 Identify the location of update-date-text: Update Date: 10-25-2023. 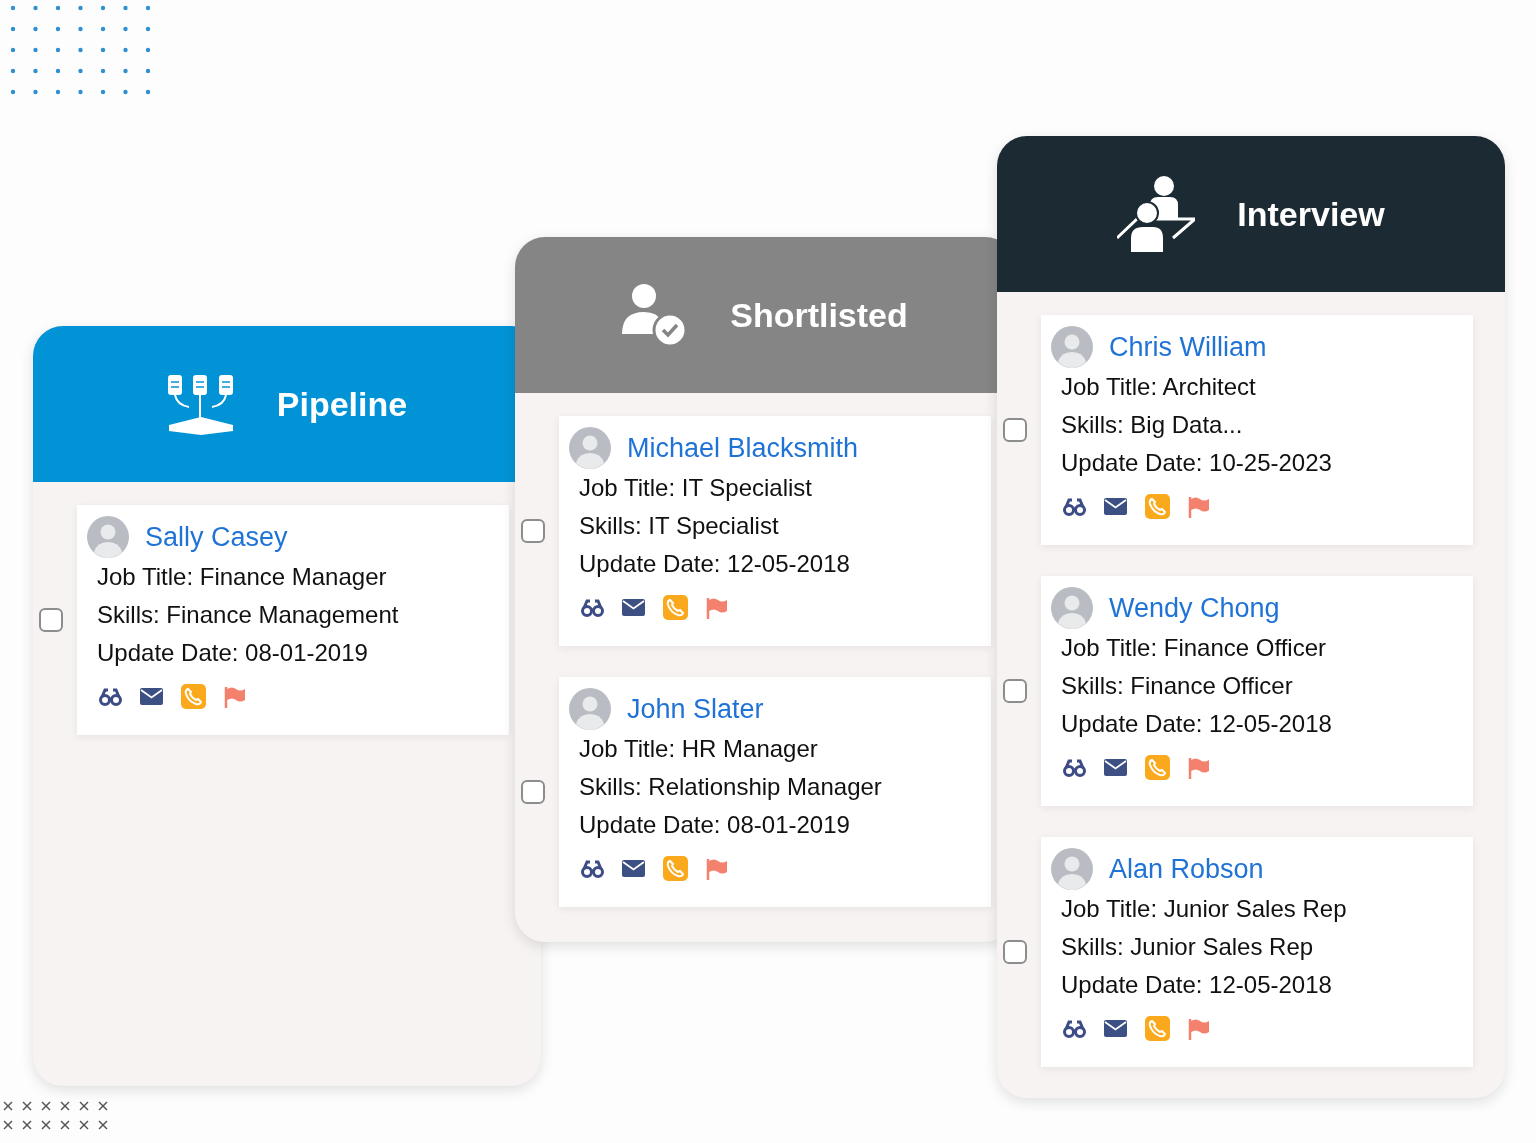
(1197, 463).